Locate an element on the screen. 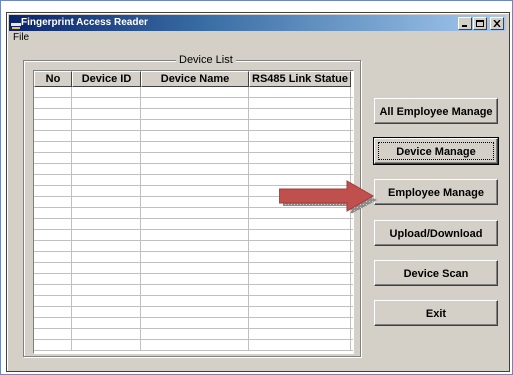 The width and height of the screenshot is (513, 375). menu-bar: File is located at coordinates (257, 38).